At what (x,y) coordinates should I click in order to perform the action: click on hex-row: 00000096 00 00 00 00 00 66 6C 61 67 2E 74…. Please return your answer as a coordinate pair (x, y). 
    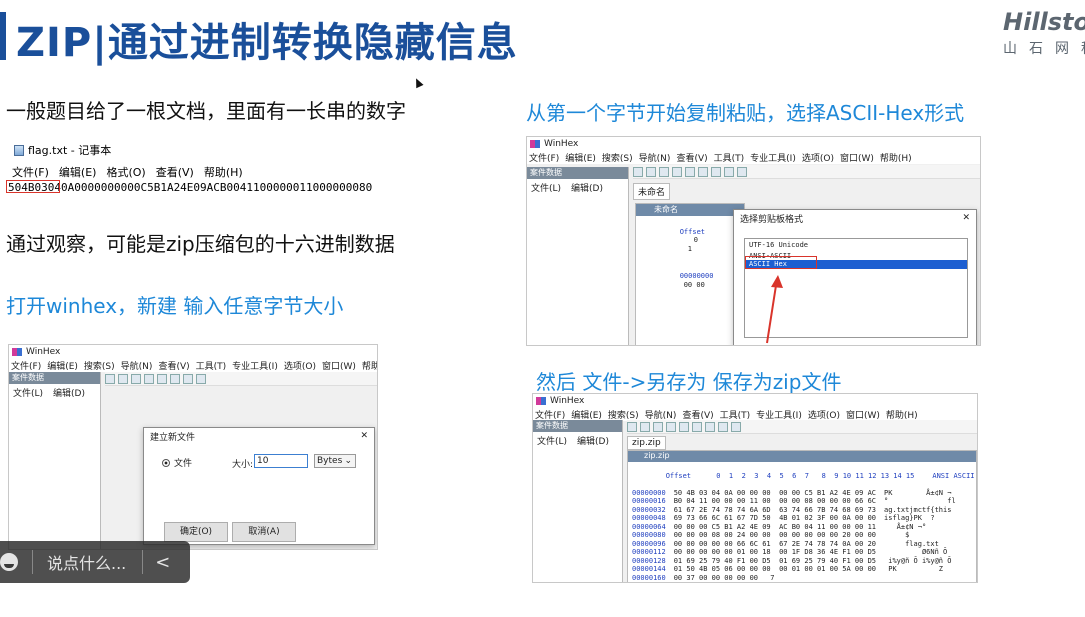
    Looking at the image, I should click on (802, 544).